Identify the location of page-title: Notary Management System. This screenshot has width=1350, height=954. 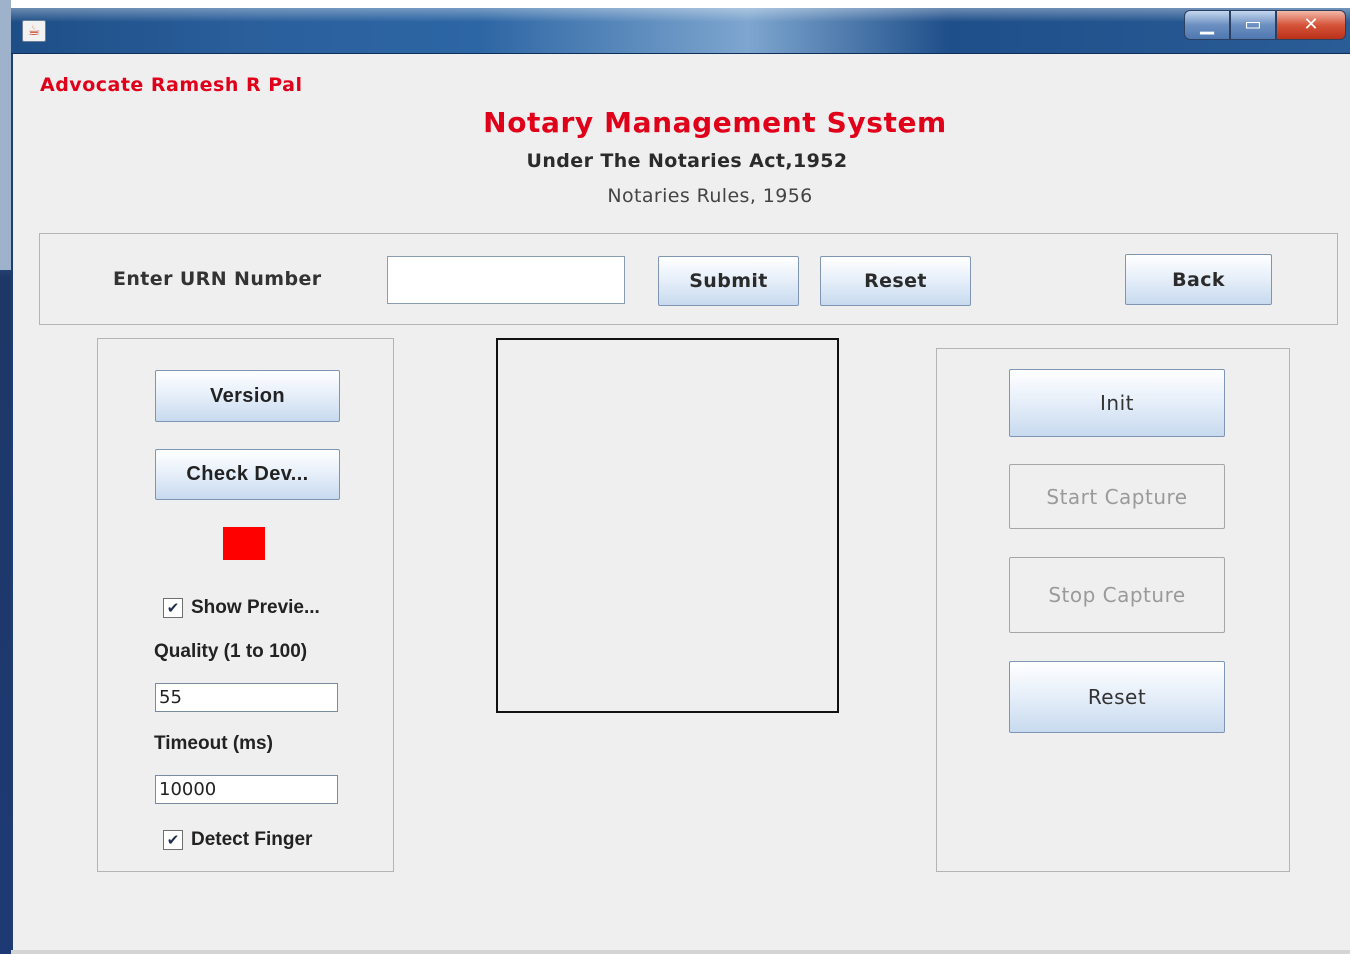
(715, 122).